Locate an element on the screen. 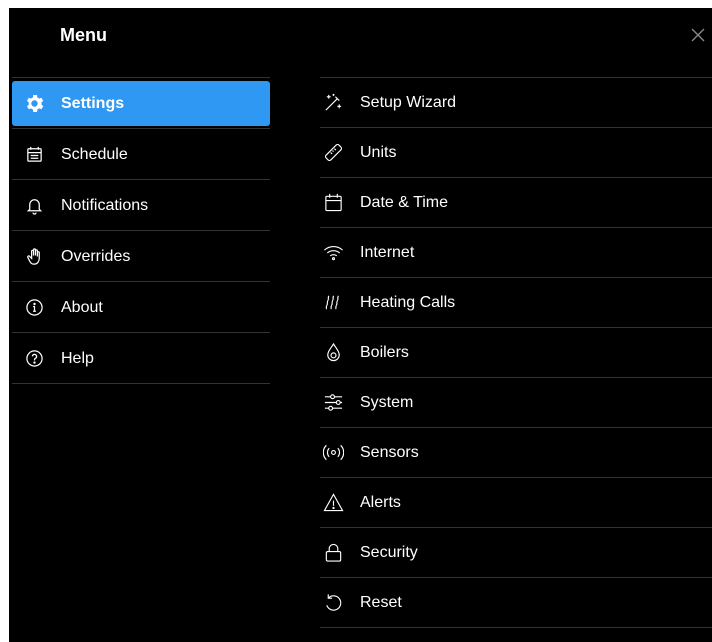 The image size is (712, 642). settings-item-label: Heating Calls is located at coordinates (408, 302).